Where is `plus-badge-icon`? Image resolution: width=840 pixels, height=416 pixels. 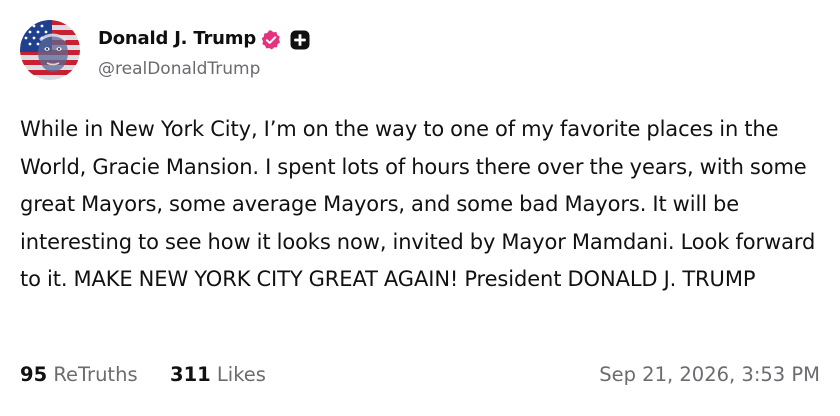 plus-badge-icon is located at coordinates (300, 40).